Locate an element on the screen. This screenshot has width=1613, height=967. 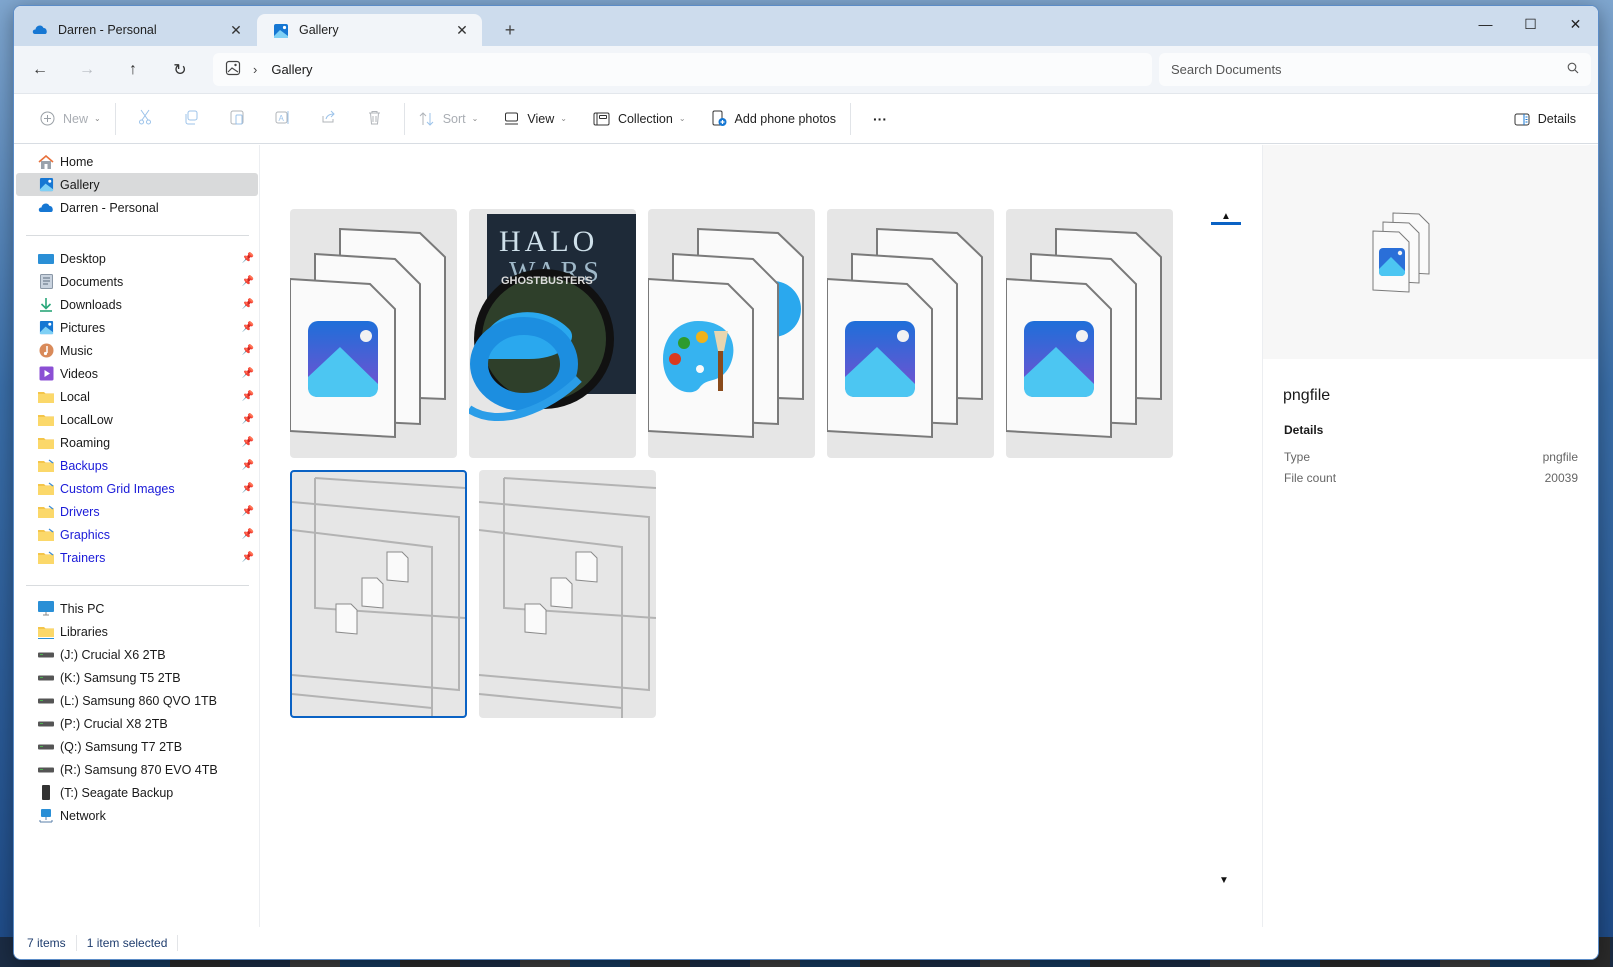
gallery-item: HALO WARS GHOSTBUSTERS is located at coordinates (552, 333).